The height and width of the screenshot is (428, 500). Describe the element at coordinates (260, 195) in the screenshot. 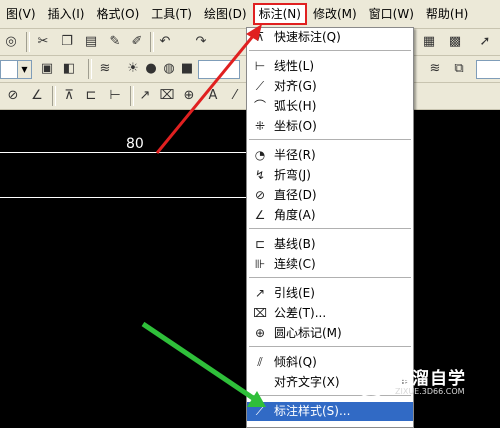

I see `diameter-icon: ⊘` at that location.